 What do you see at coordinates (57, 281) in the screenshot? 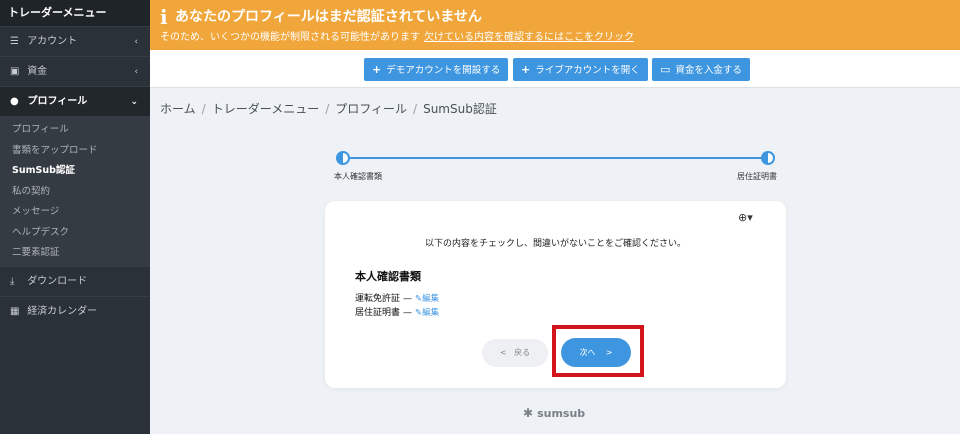
I see `sidebar-item-label: ダウンロード` at bounding box center [57, 281].